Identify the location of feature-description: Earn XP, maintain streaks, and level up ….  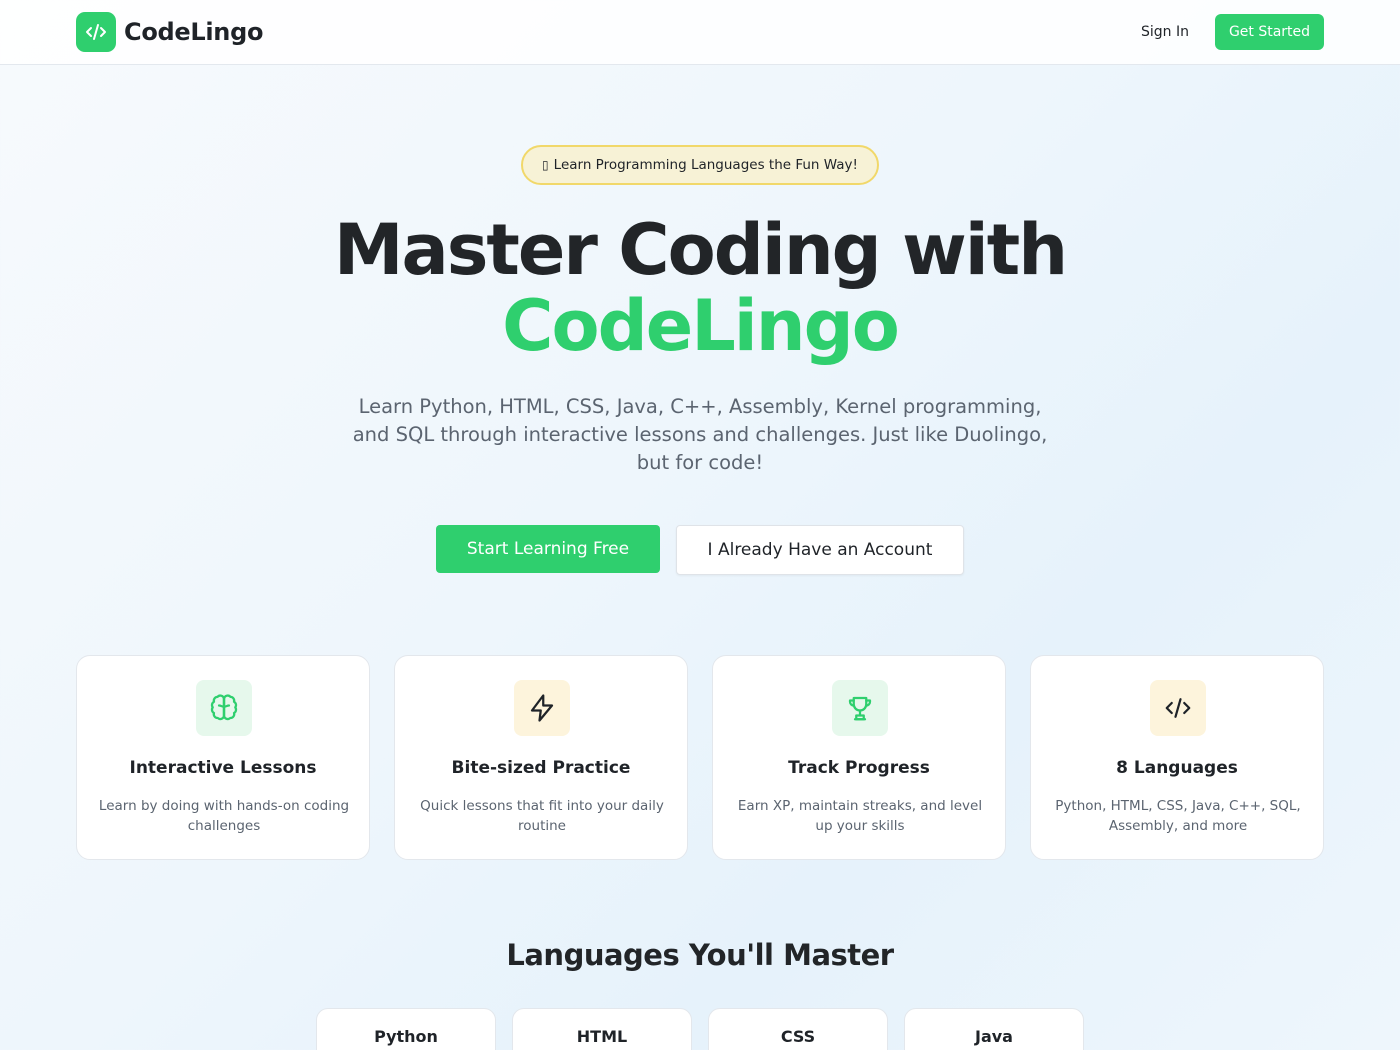
(860, 816).